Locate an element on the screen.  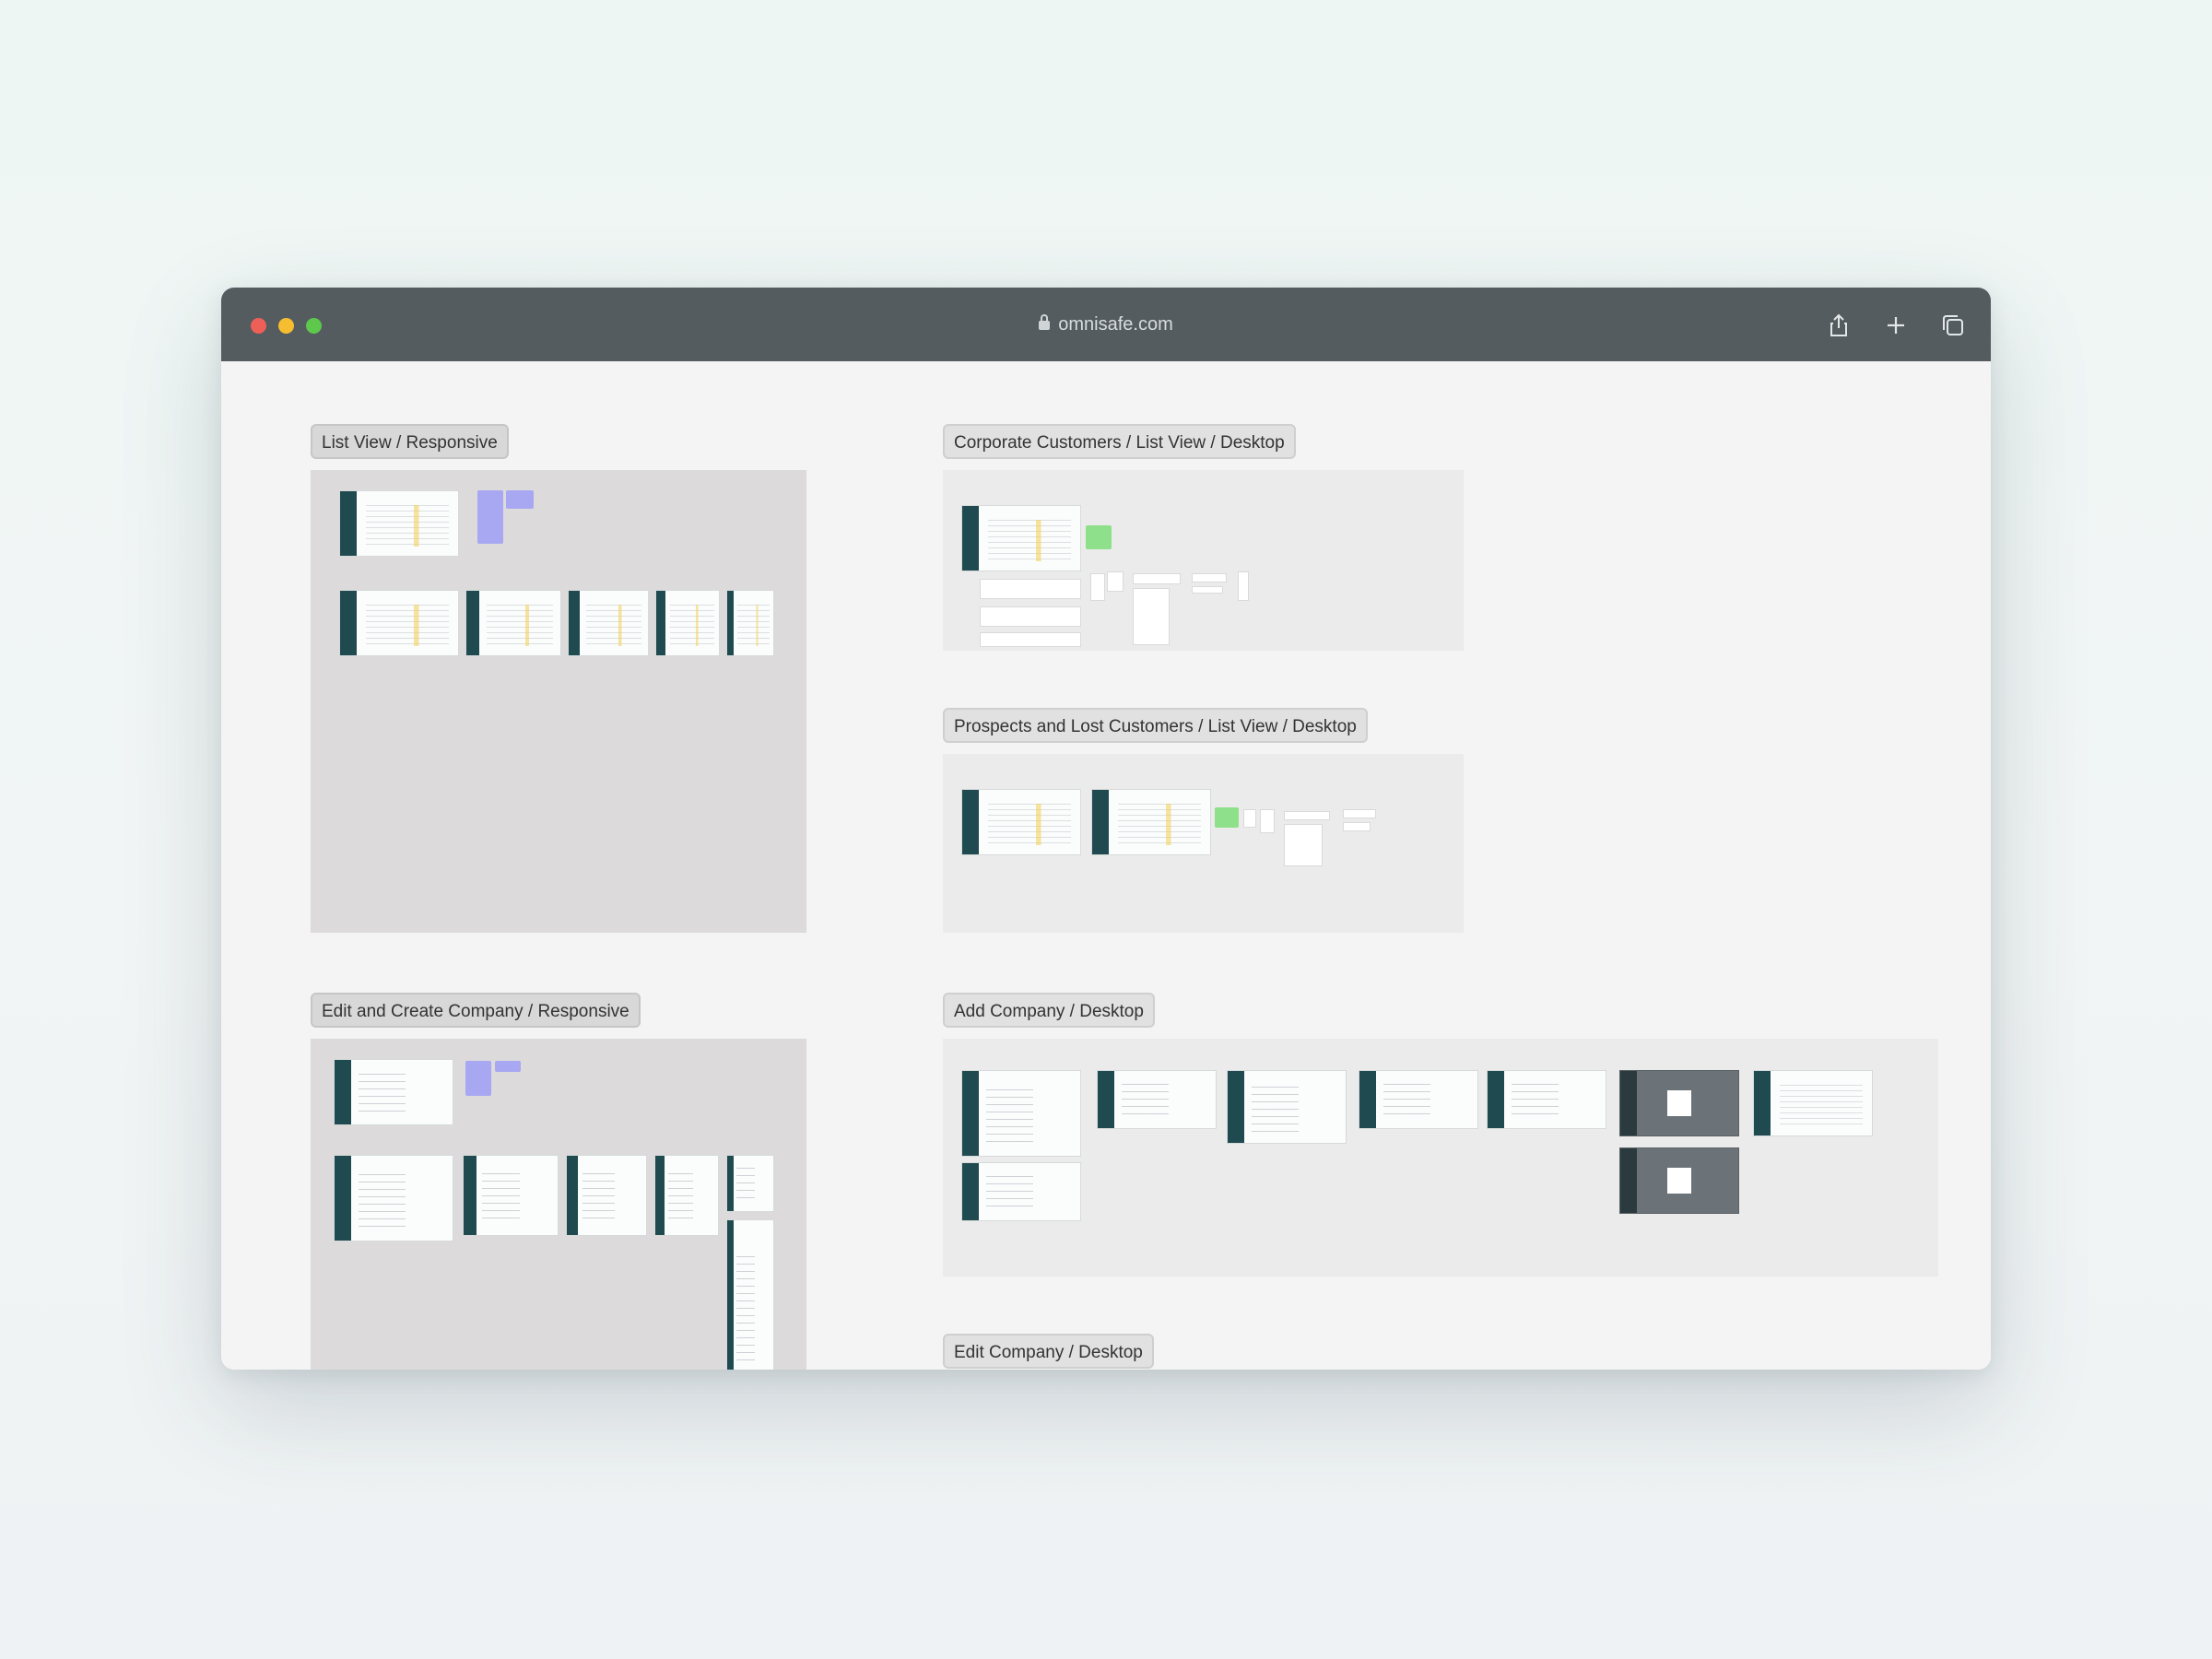
section-label-edit-create-company: Edit and Create Company / Responsive is located at coordinates (476, 1010).